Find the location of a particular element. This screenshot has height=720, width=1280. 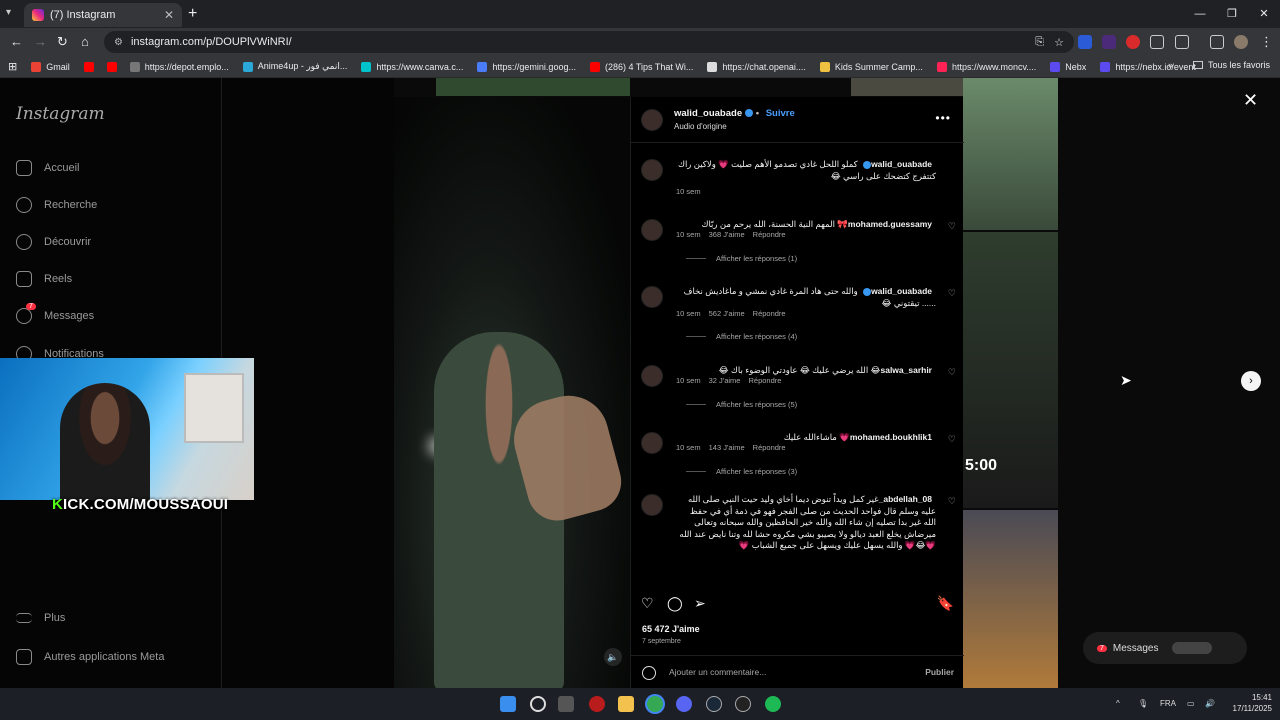

more-bookmarks-icon: » is located at coordinates (1170, 65).